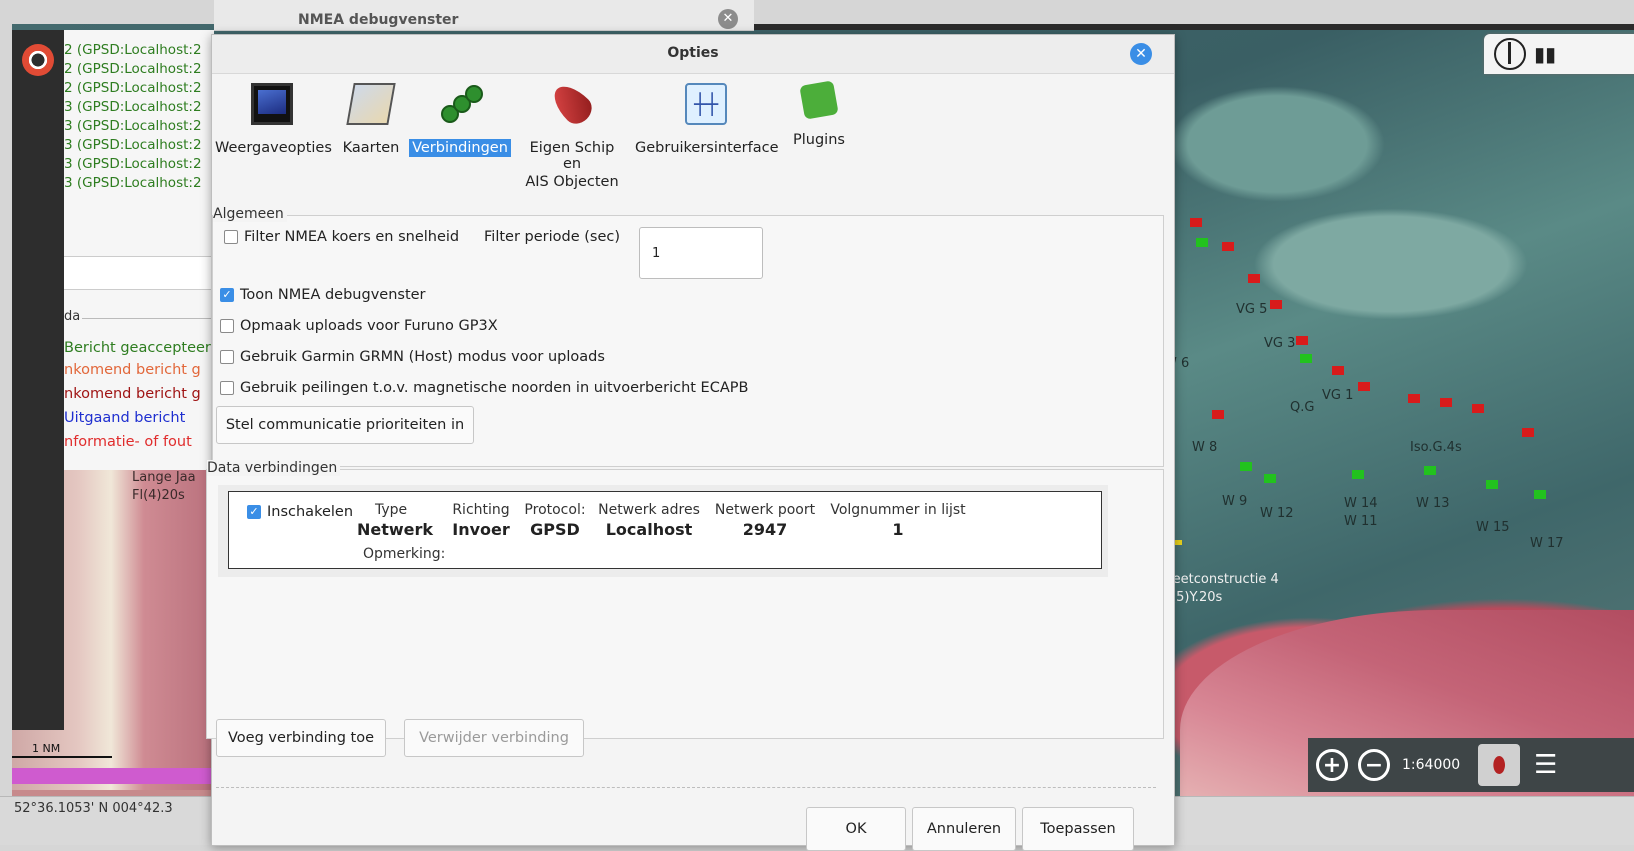  I want to click on show-nmea-debug-checkbox: ✓ Toon NMEA debugvenster, so click(323, 295).